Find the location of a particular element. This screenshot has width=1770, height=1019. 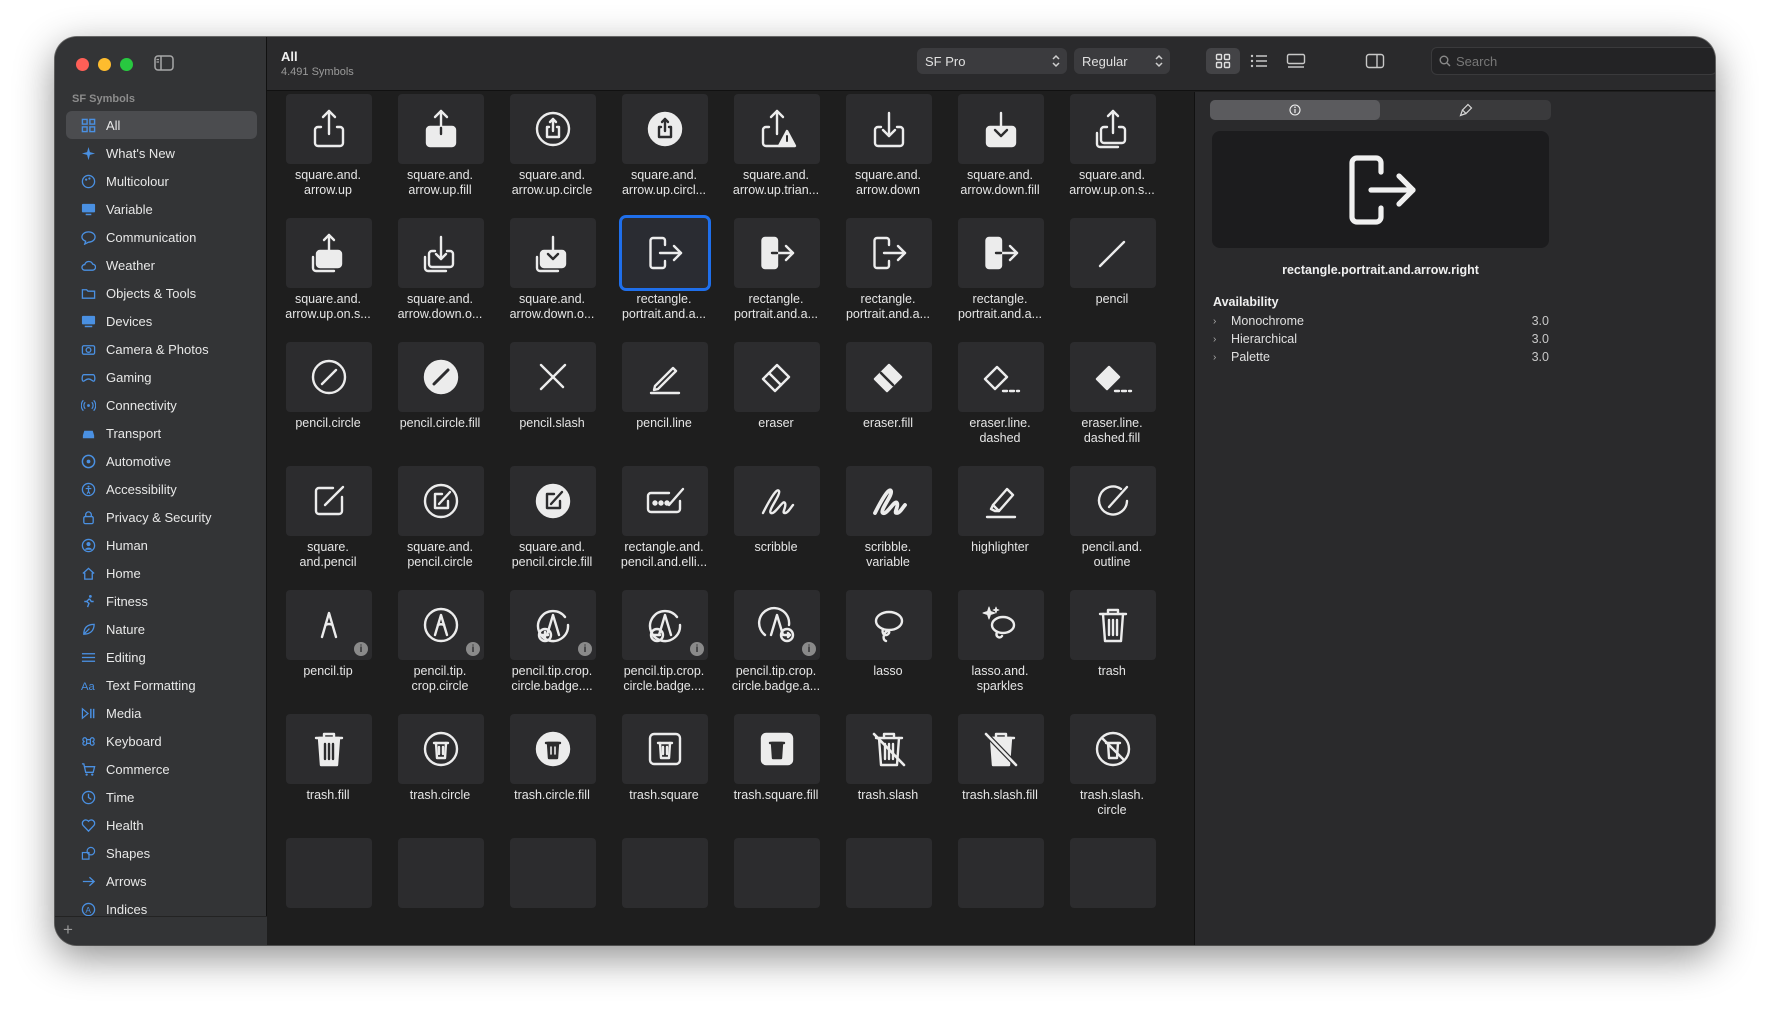

tab-info is located at coordinates (1295, 110).